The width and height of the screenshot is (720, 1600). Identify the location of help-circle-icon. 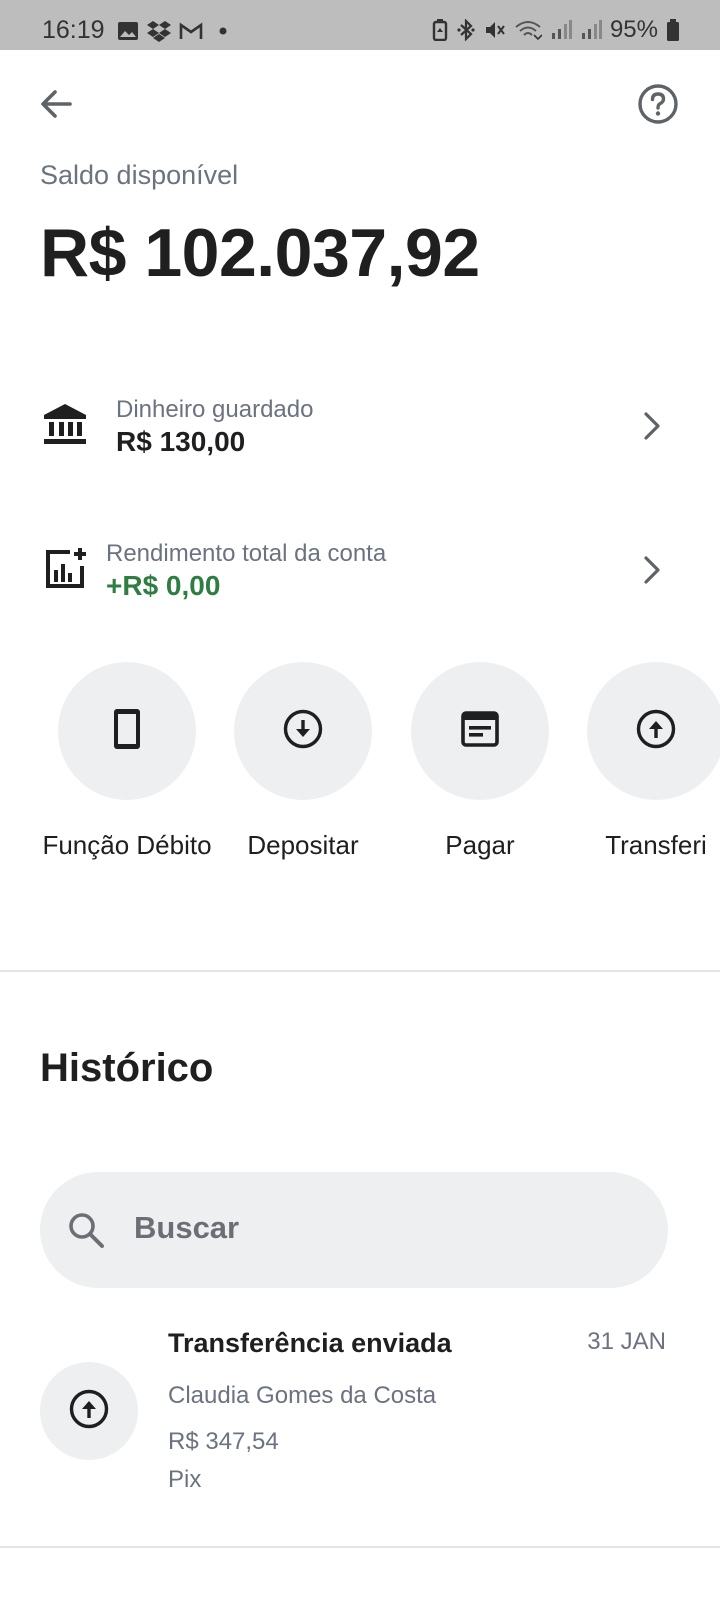
(658, 106).